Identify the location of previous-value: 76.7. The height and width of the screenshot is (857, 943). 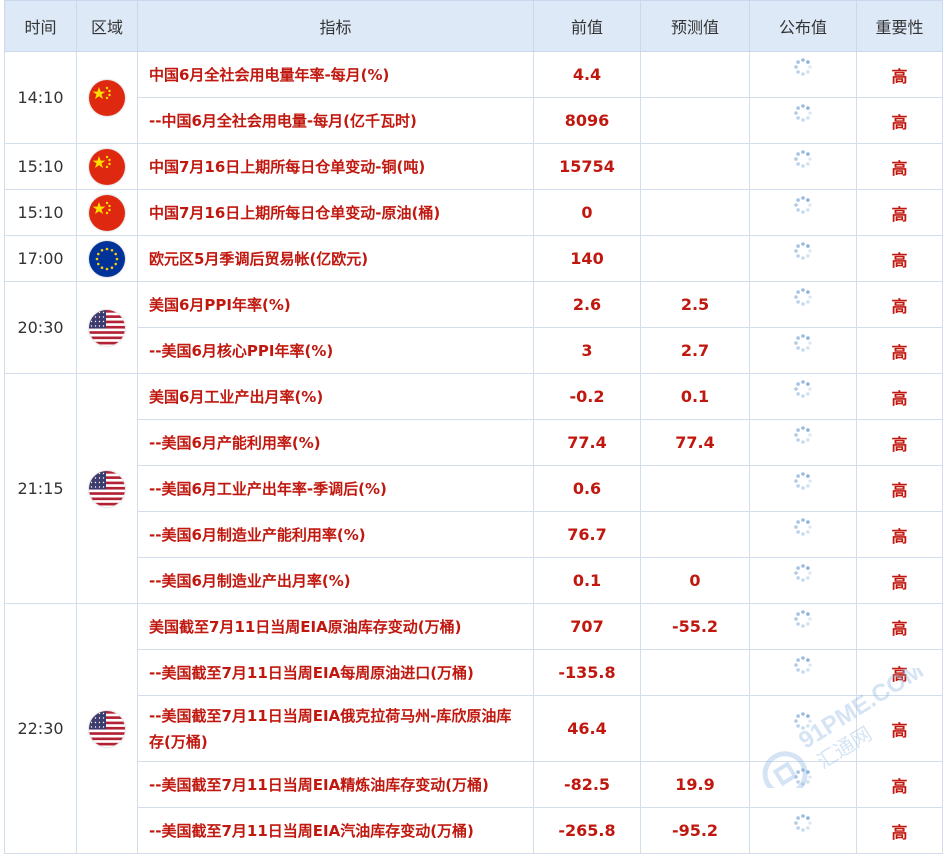
(587, 534).